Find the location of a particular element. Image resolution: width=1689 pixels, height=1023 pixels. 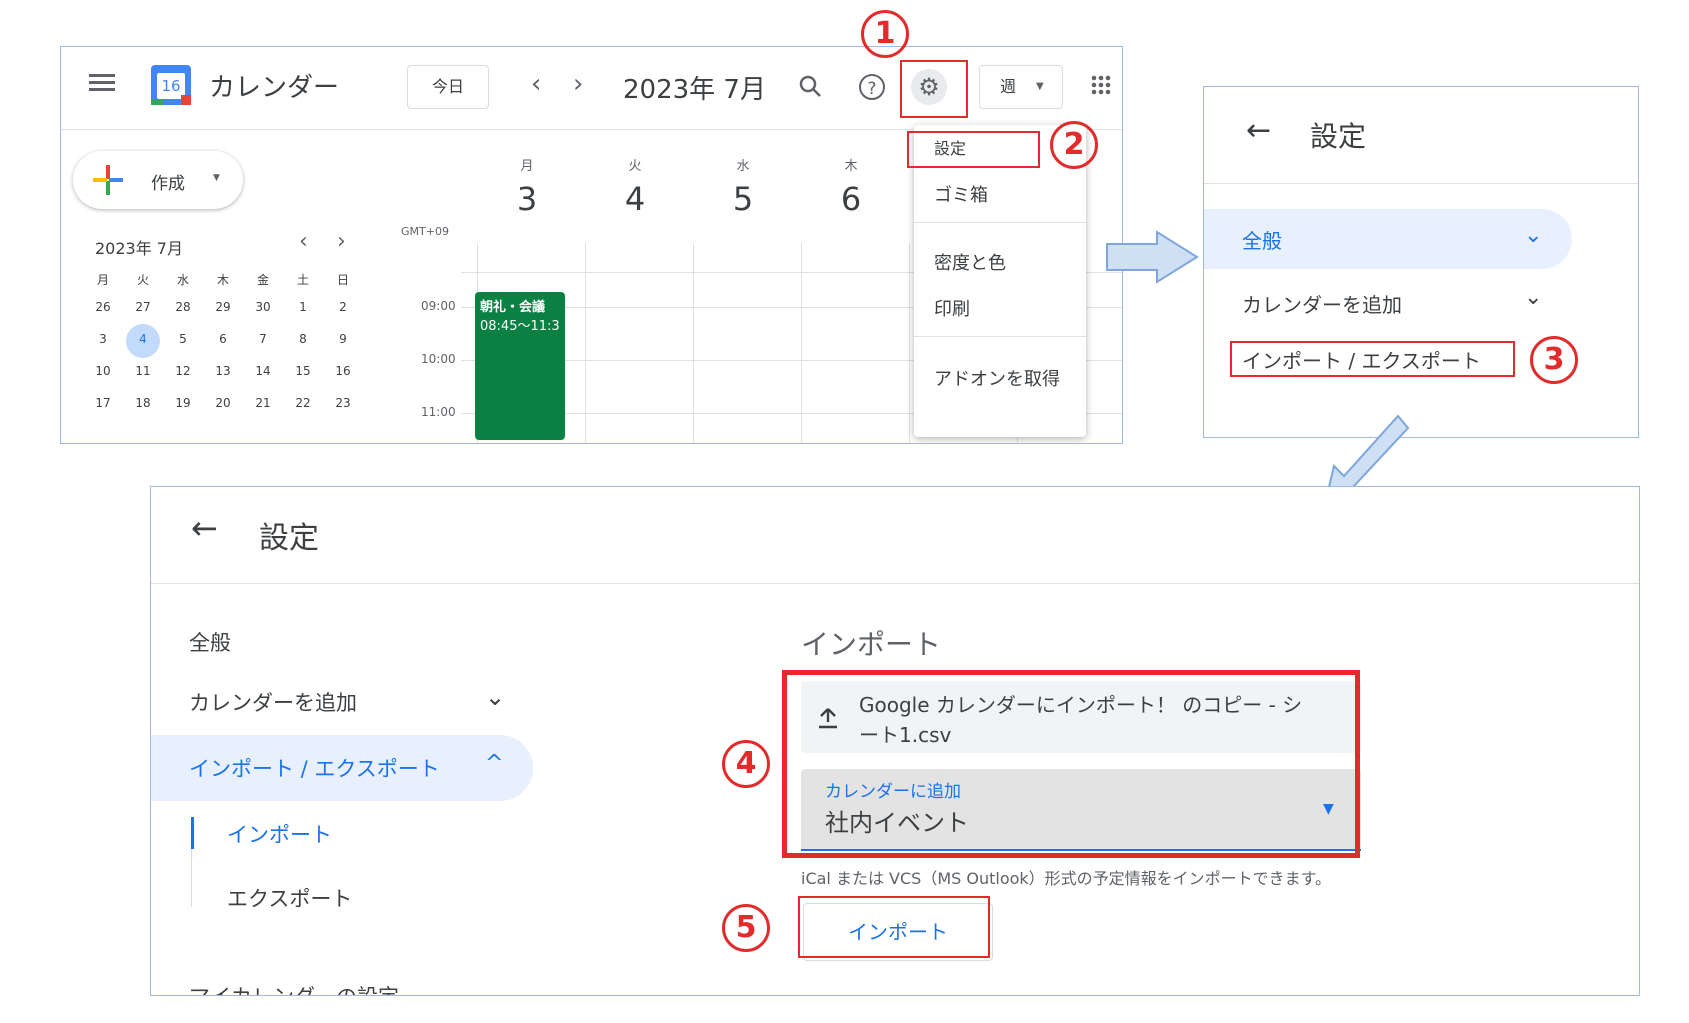

apps-grid-icon is located at coordinates (1101, 85).